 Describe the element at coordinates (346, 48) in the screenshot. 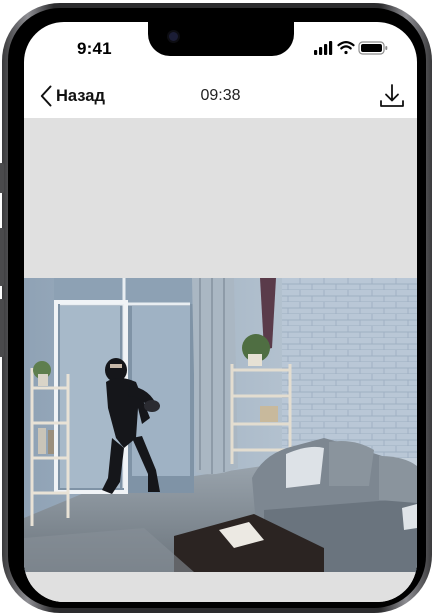

I see `wifi-icon` at that location.